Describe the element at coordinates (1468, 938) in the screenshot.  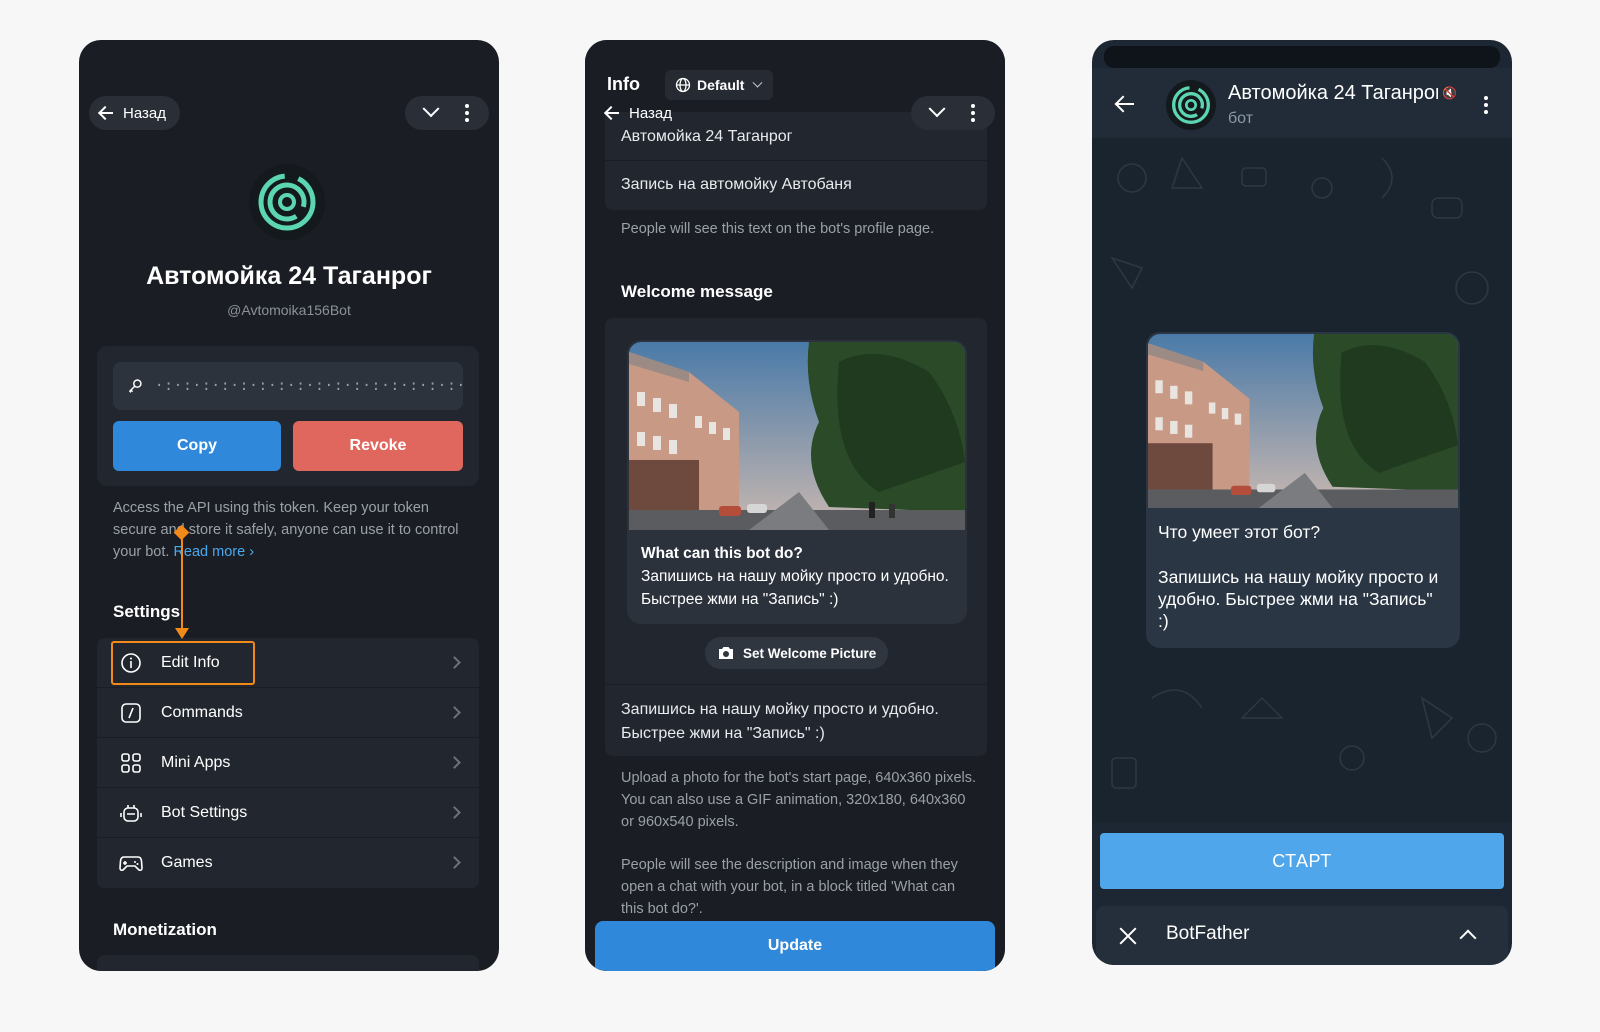
I see `chevron-up-icon` at that location.